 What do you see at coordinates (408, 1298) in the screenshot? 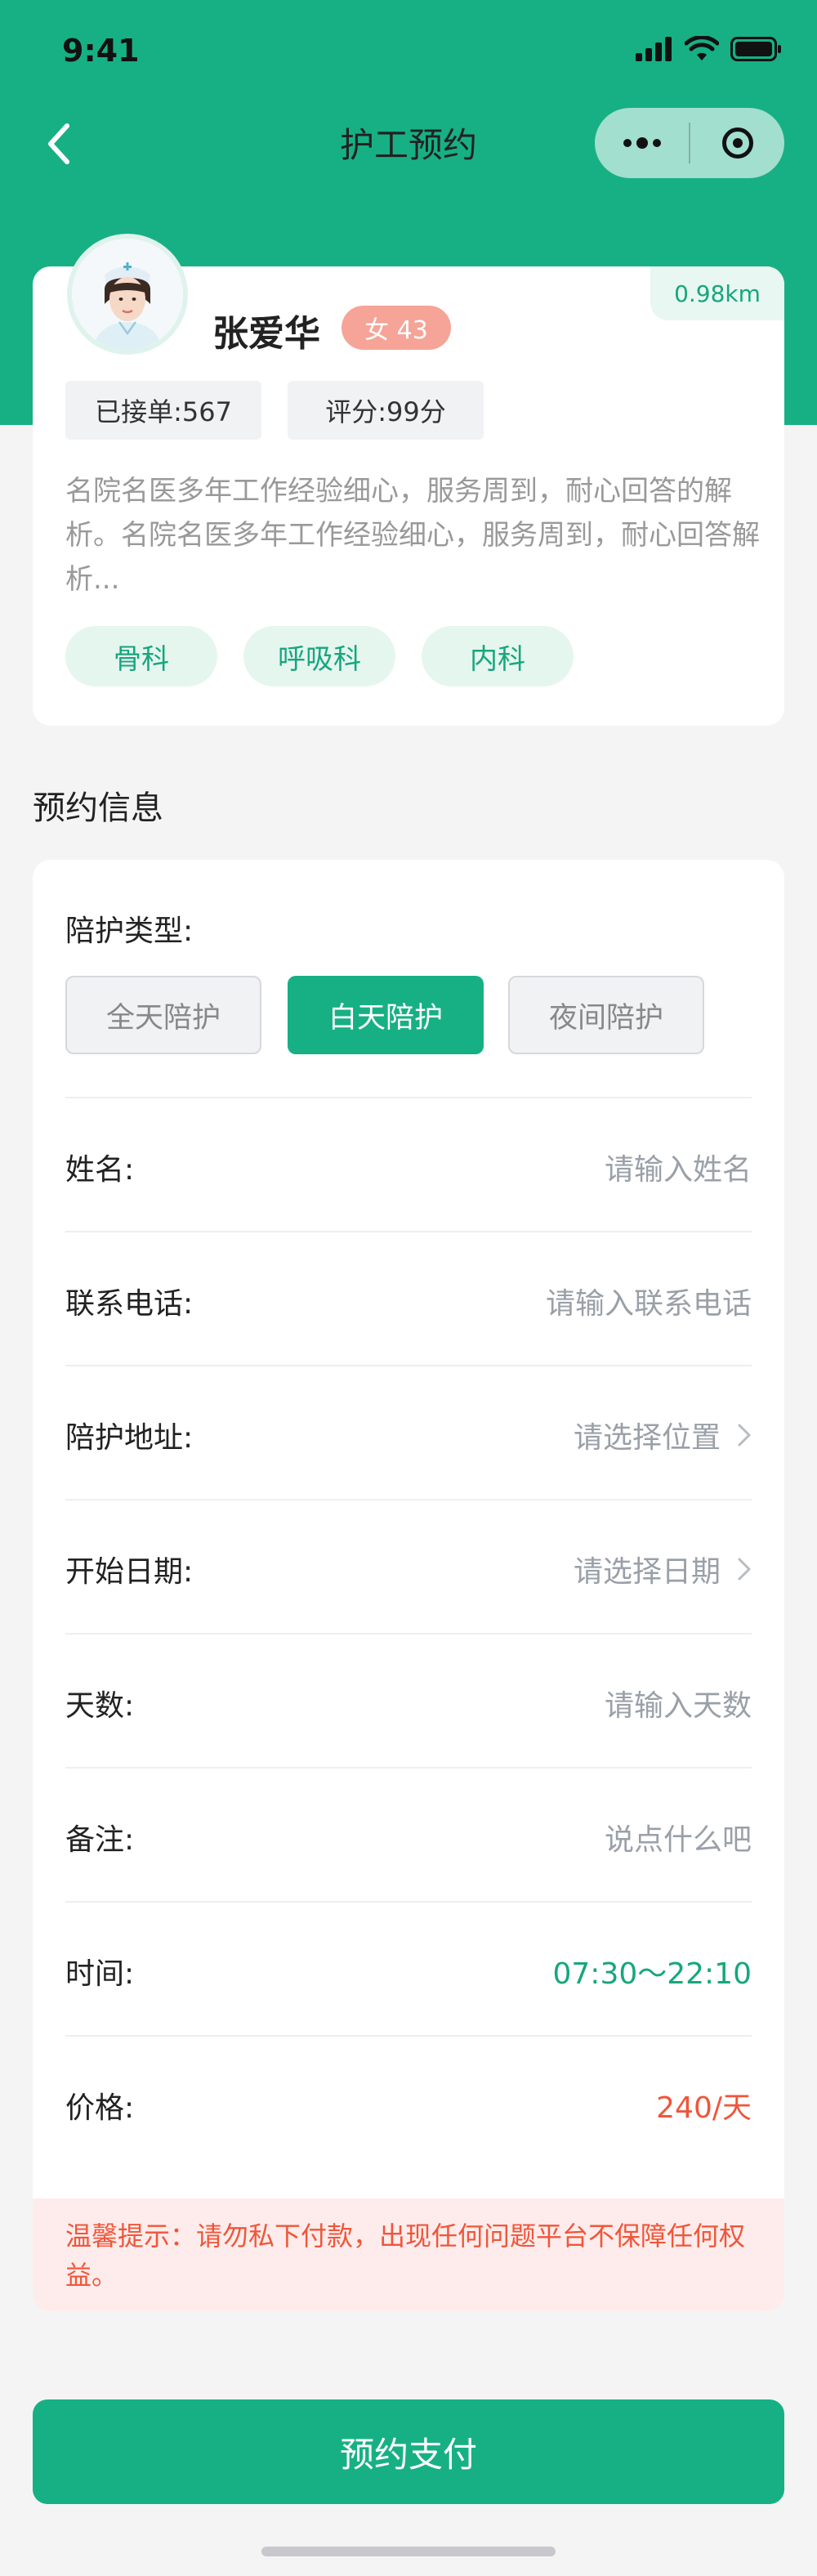
I see `phone-row: 联系电话: 请输入联系电话` at bounding box center [408, 1298].